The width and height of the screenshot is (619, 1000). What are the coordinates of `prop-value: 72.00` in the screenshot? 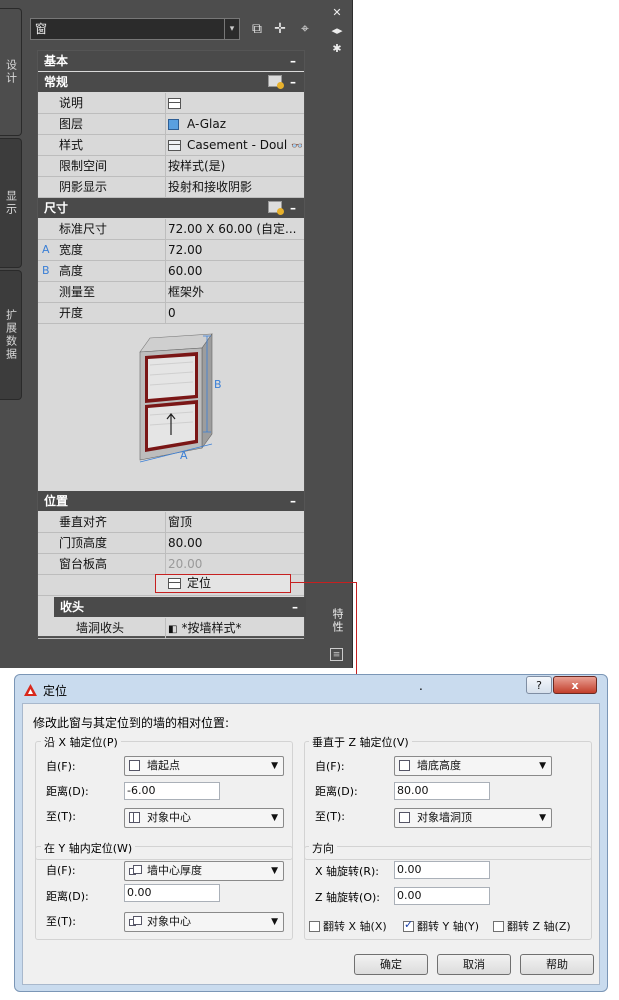 It's located at (234, 250).